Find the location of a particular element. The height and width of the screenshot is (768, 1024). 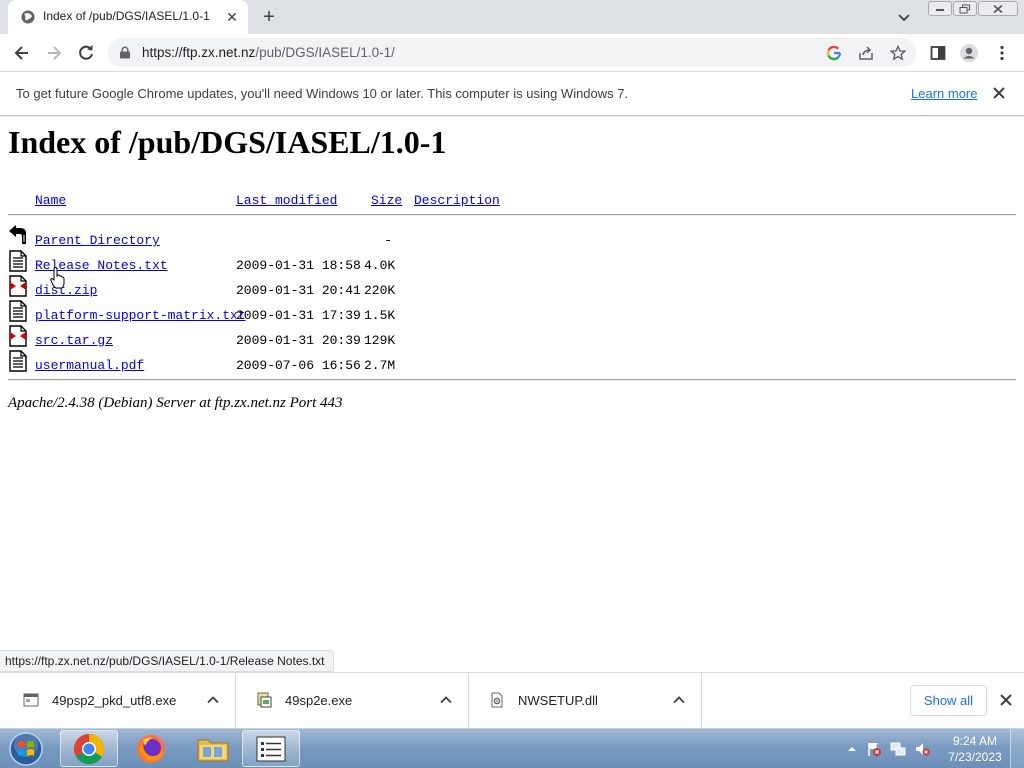

firefox-icon is located at coordinates (151, 748).